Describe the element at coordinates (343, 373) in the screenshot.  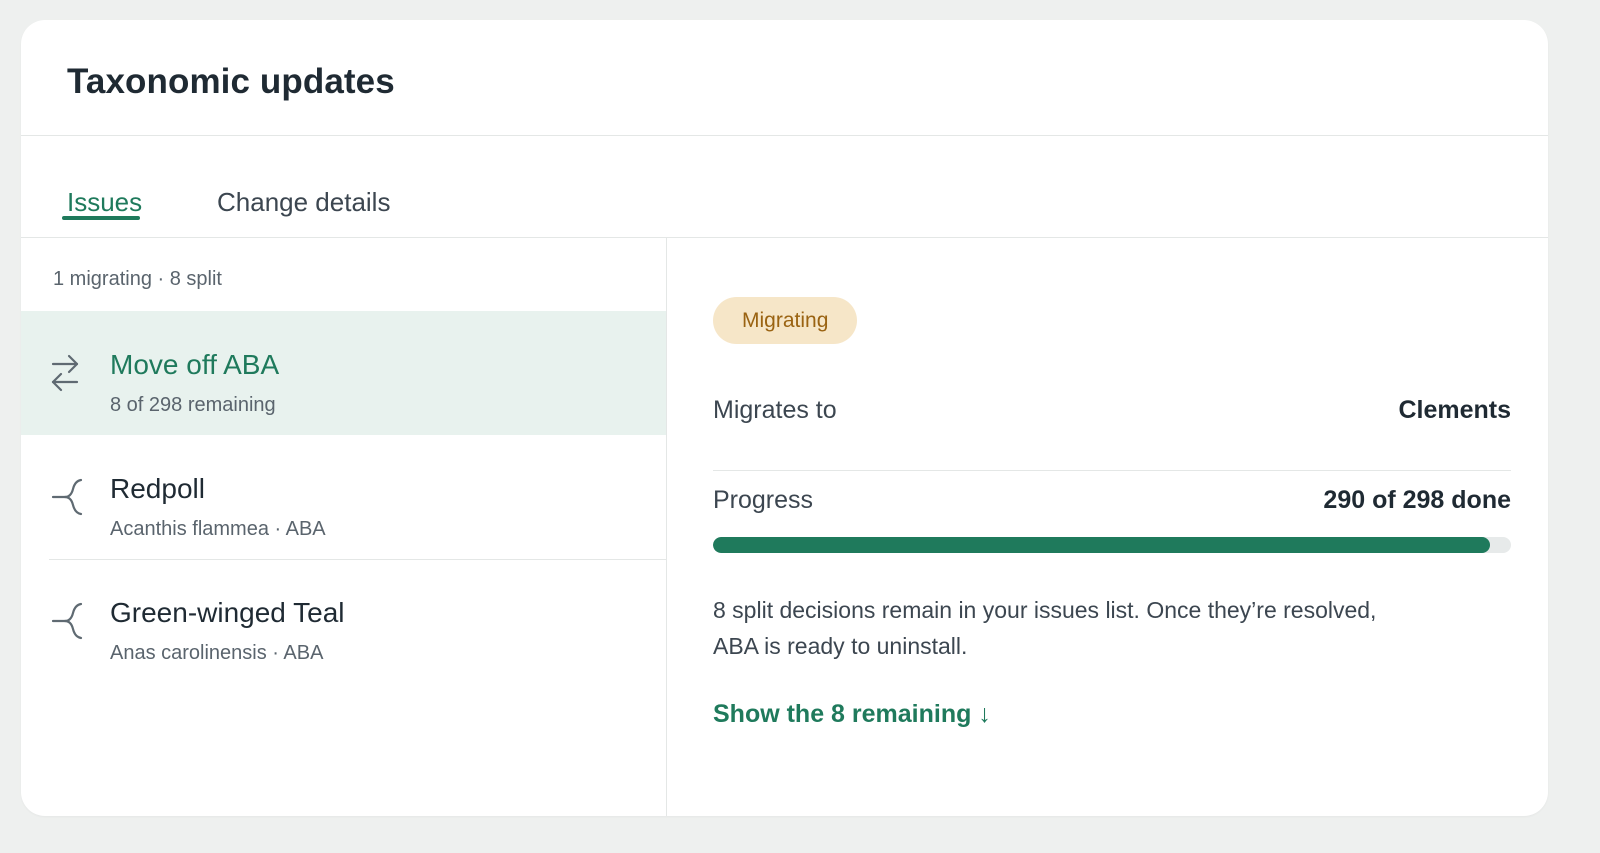
I see `list-item-move-off-aba: Move off ABA 8 of 298 remaining` at that location.